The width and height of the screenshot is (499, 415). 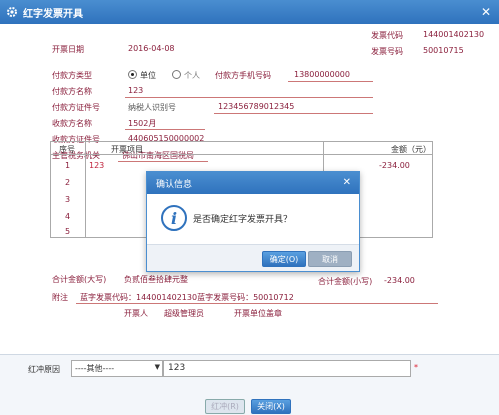 What do you see at coordinates (249, 384) in the screenshot?
I see `red-flush-panel: 红冲原因 ----其他---- ▼ 123 * 红冲(R) 关闭(X)` at bounding box center [249, 384].